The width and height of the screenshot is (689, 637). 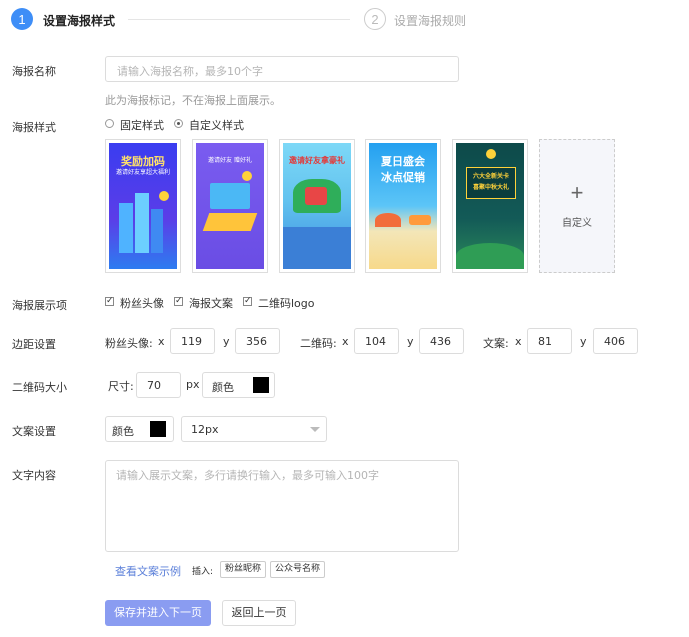 What do you see at coordinates (317, 248) in the screenshot?
I see `sea-shape` at bounding box center [317, 248].